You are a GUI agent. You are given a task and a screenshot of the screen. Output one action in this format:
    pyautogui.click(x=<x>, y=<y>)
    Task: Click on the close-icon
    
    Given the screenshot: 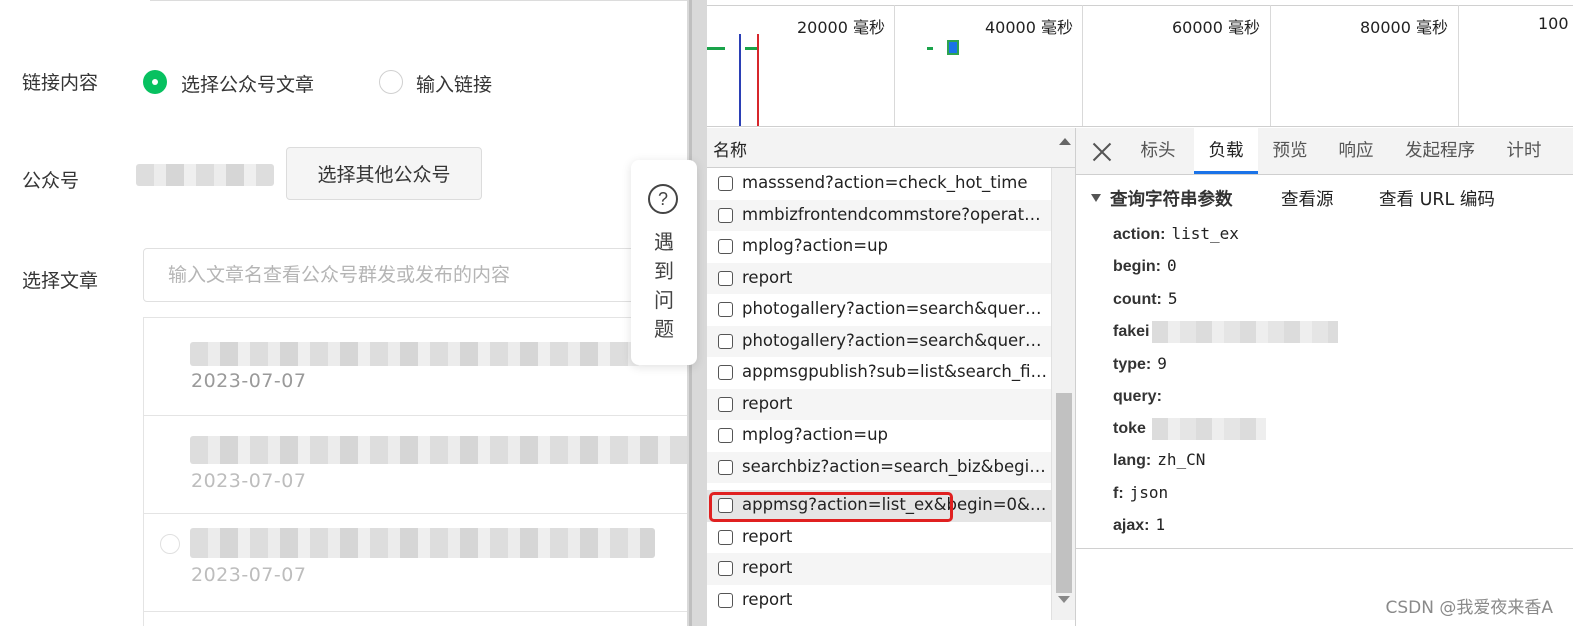 What is the action you would take?
    pyautogui.click(x=1102, y=152)
    